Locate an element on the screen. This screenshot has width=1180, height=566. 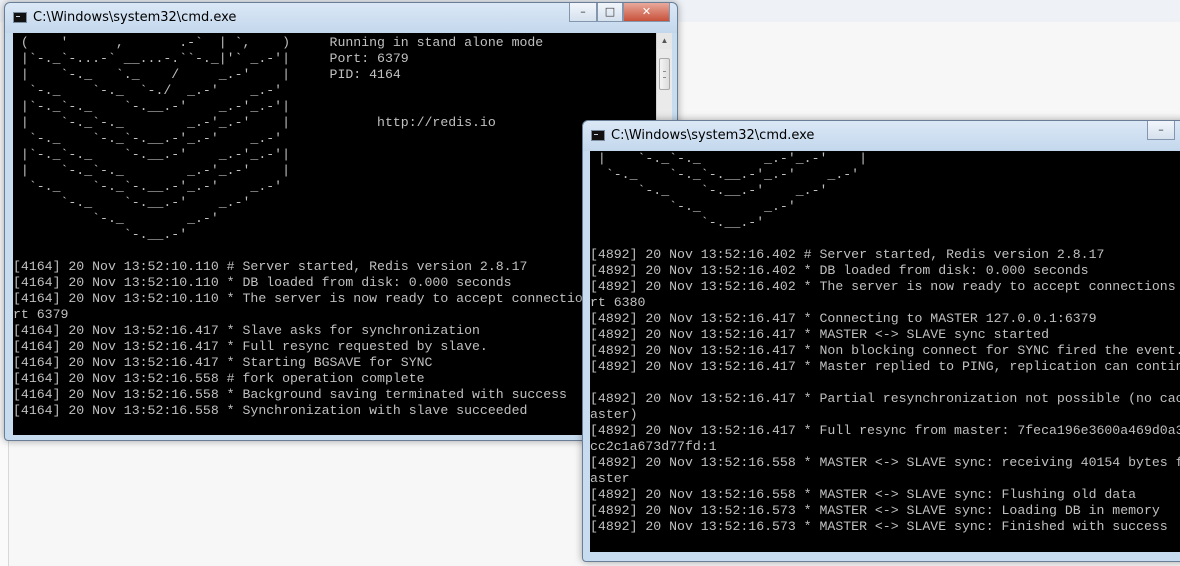
maximize-button: □ is located at coordinates (610, 12).